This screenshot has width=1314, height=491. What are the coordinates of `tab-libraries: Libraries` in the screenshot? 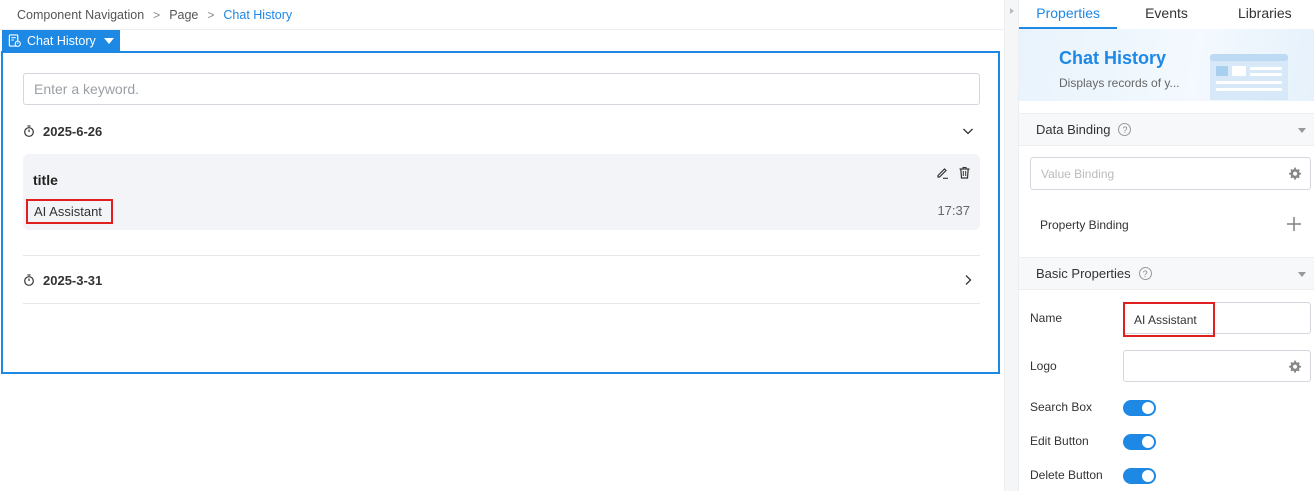 It's located at (1265, 14).